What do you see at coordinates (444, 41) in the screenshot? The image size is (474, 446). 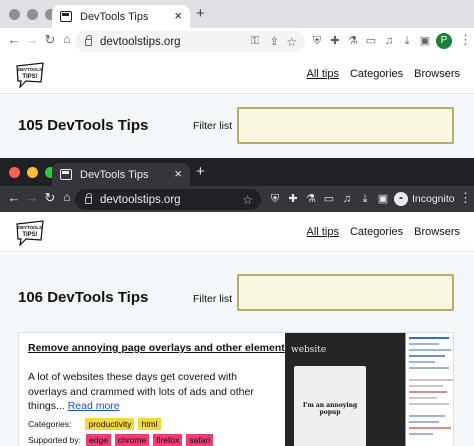 I see `profile-avatar: P` at bounding box center [444, 41].